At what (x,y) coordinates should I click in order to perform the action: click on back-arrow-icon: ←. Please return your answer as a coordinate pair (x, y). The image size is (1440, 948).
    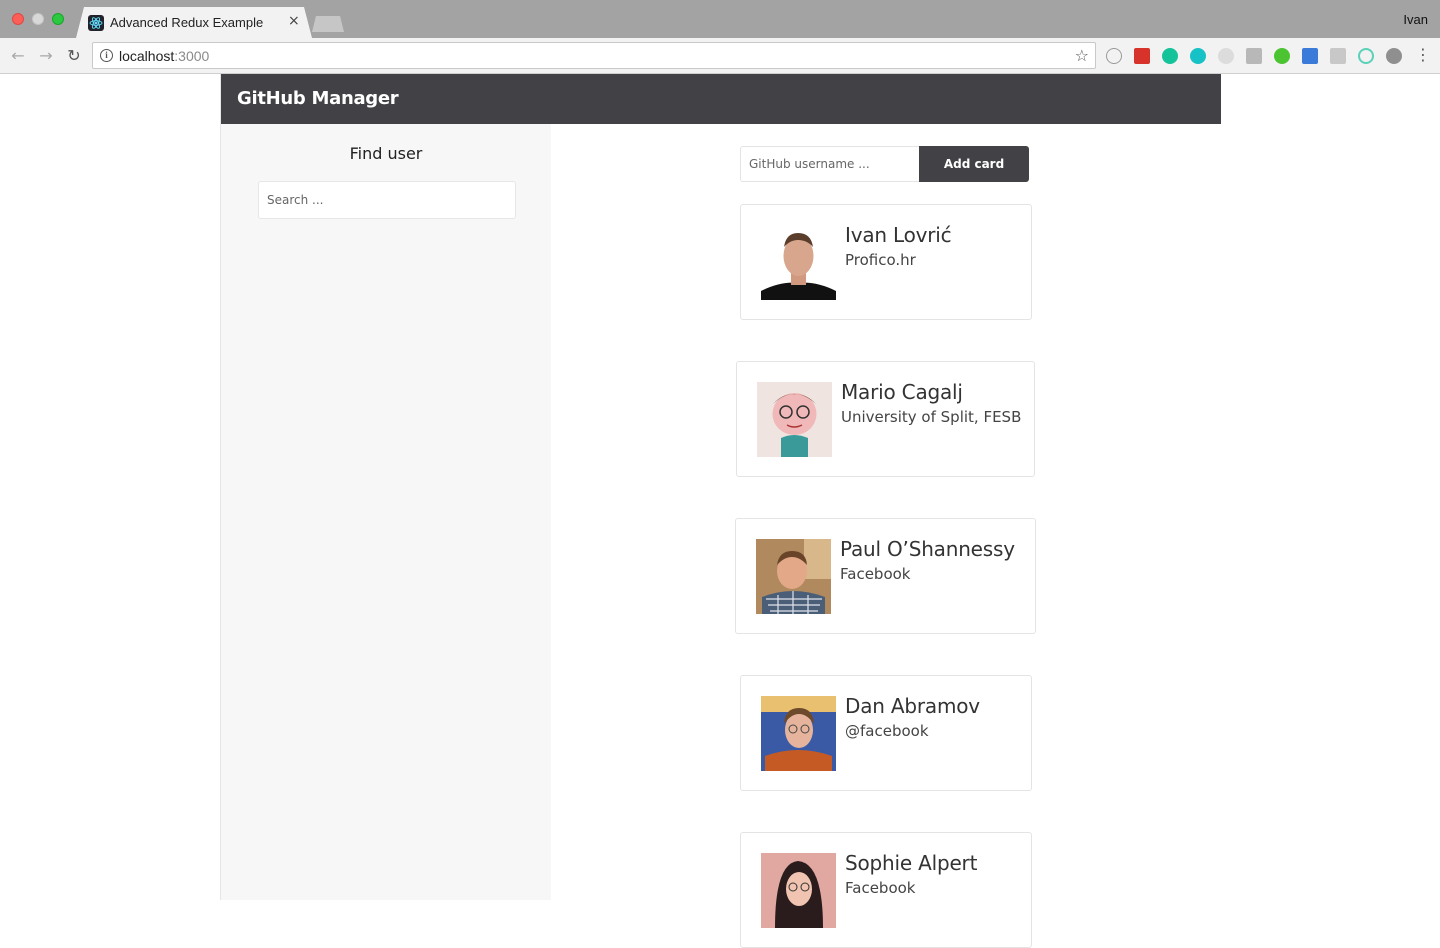
    Looking at the image, I should click on (18, 56).